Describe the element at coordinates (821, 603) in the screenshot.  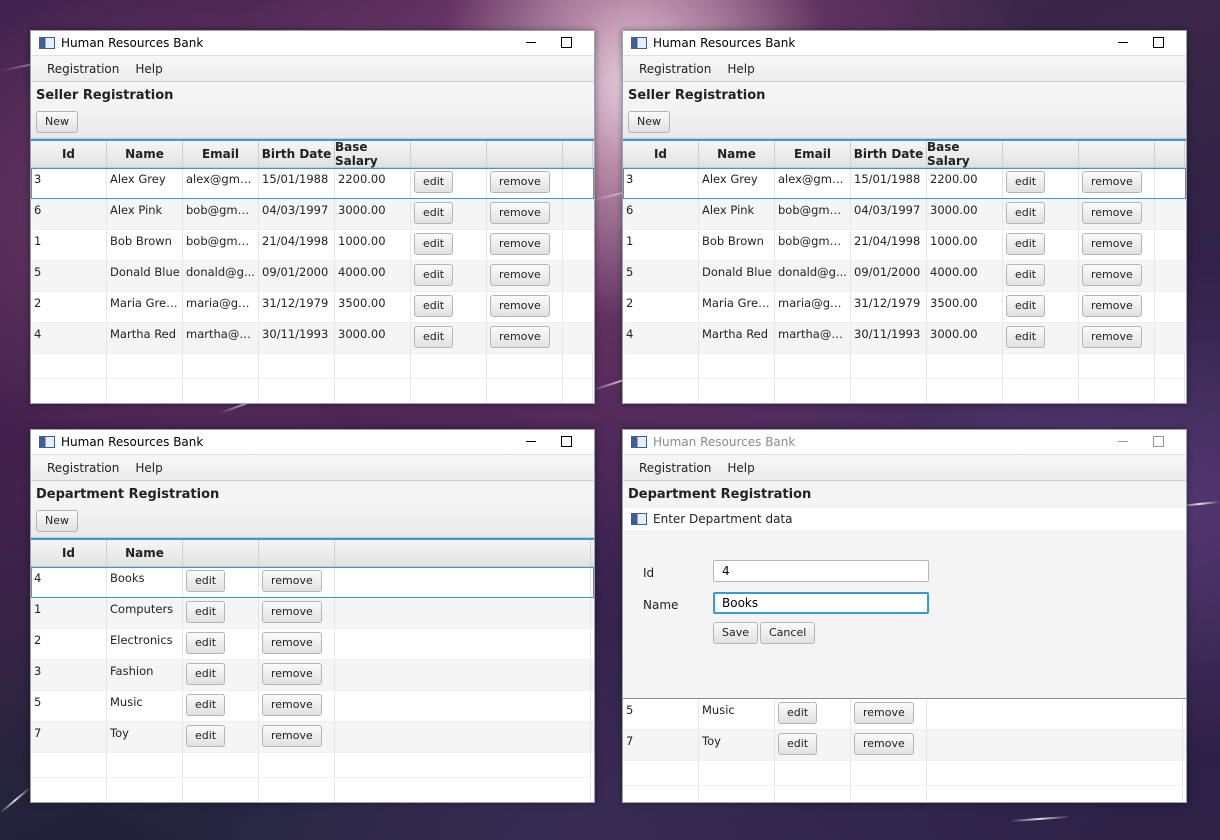
I see `name-field` at that location.